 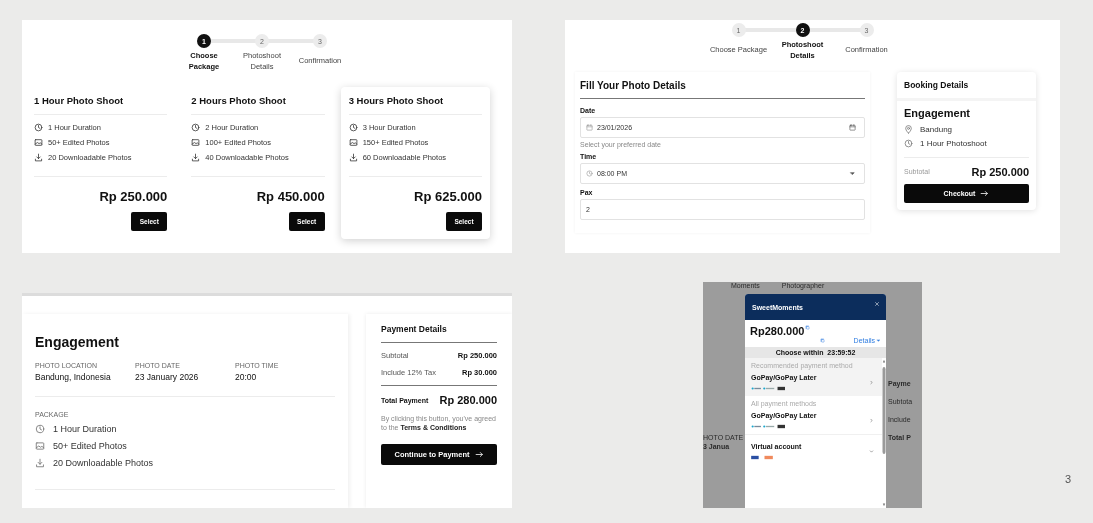 I want to click on booking-item: Bandung, so click(x=936, y=129).